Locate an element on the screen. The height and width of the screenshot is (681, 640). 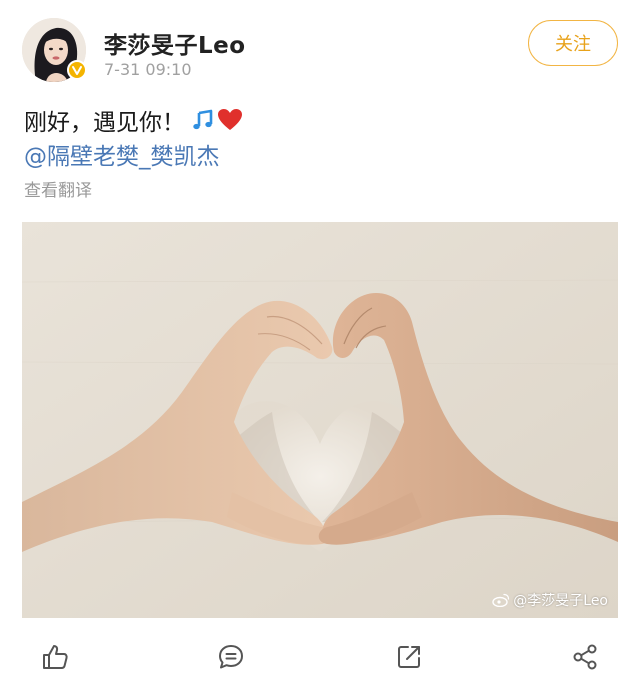
weibo-logo-icon is located at coordinates (501, 600).